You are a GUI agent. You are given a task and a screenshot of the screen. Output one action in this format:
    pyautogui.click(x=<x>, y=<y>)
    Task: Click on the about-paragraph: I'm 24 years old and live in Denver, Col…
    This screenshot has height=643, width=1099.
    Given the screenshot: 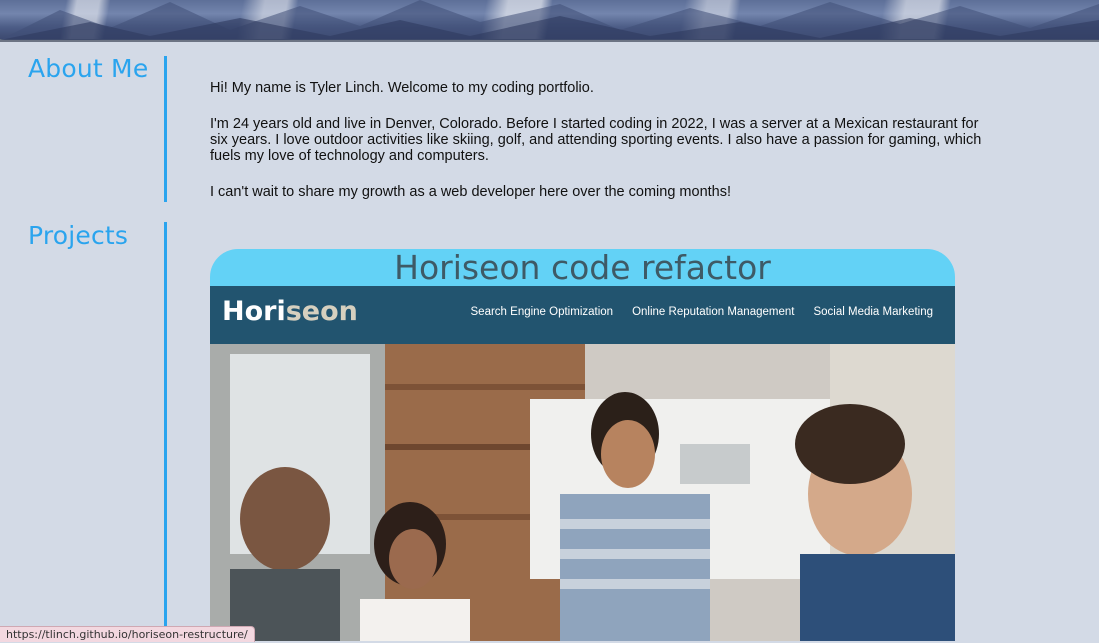 What is the action you would take?
    pyautogui.click(x=596, y=140)
    